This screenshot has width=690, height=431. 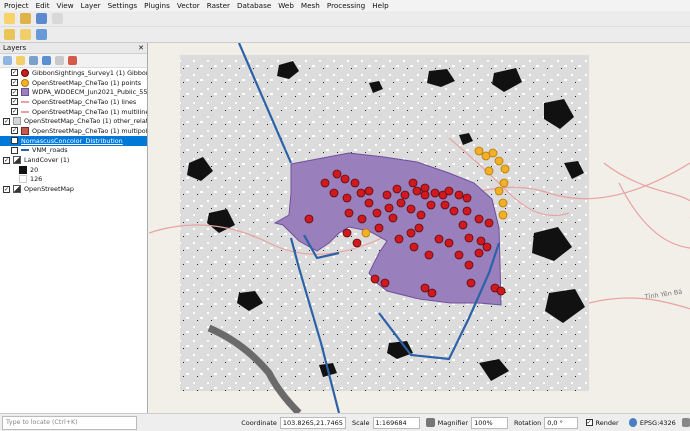 I want to click on layer-row: ✓ OpenStreetMap, so click(x=73, y=189).